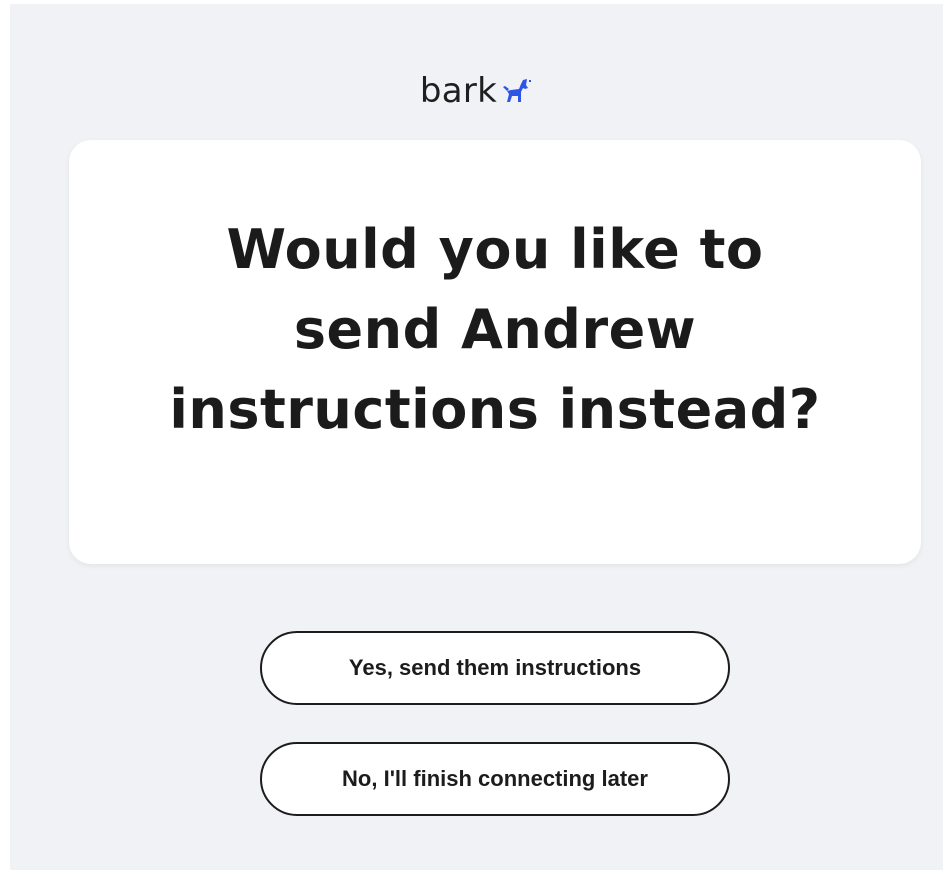 This screenshot has height=874, width=943. I want to click on bark-logo: bark, so click(476, 91).